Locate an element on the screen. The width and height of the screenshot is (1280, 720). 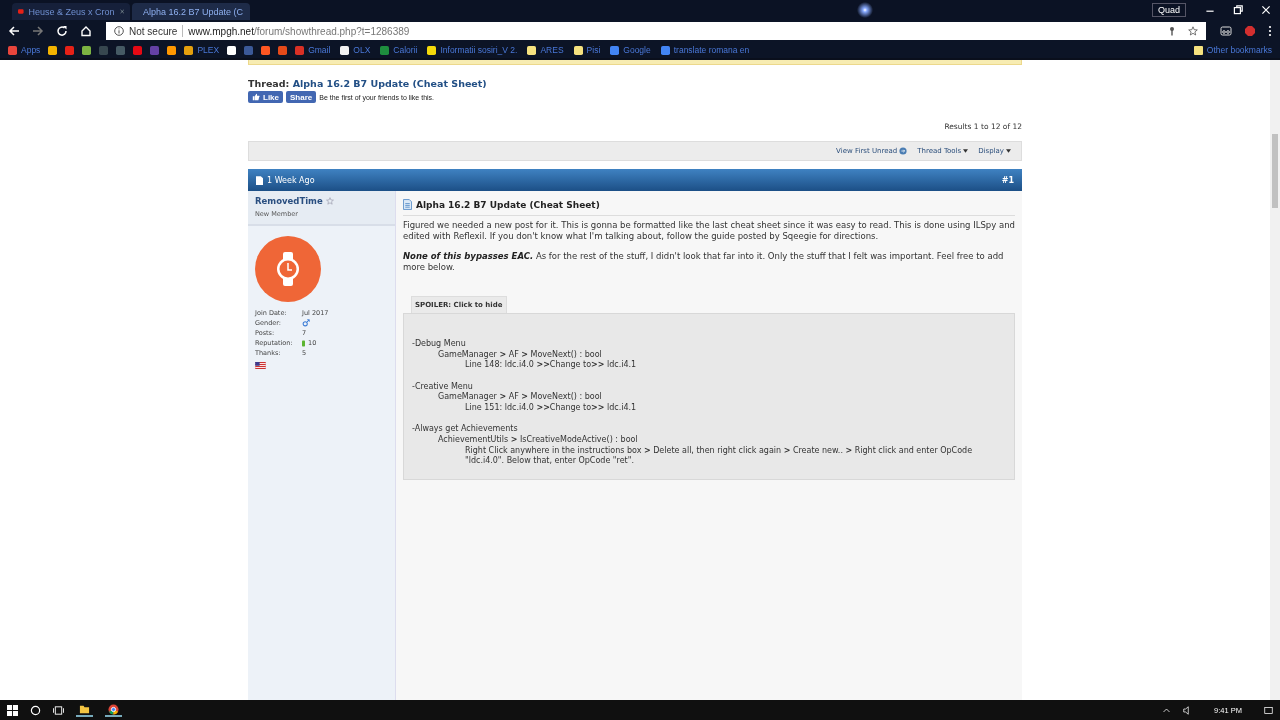
code-line: -Always get Achievements is located at coordinates (465, 429).